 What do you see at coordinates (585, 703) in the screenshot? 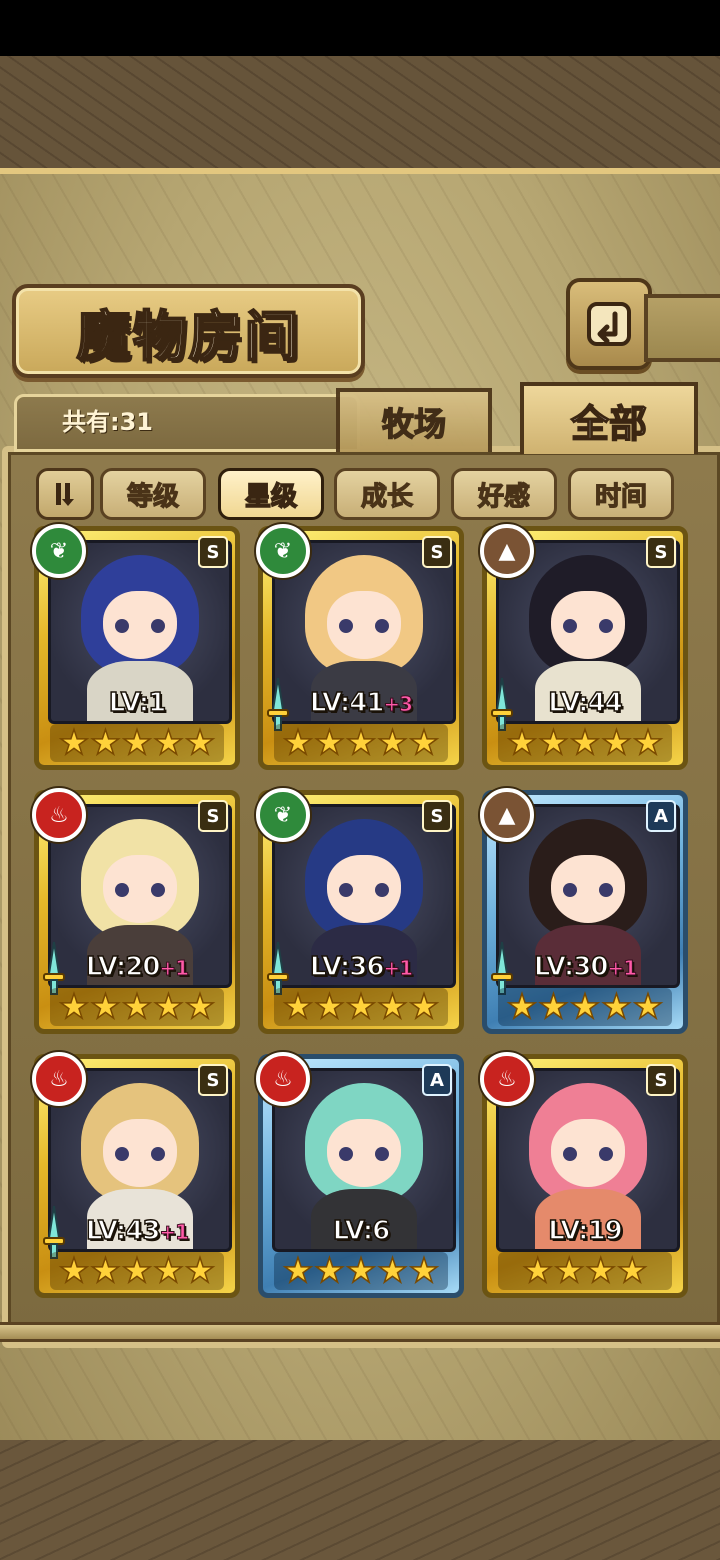
I see `level-label: LV:44` at bounding box center [585, 703].